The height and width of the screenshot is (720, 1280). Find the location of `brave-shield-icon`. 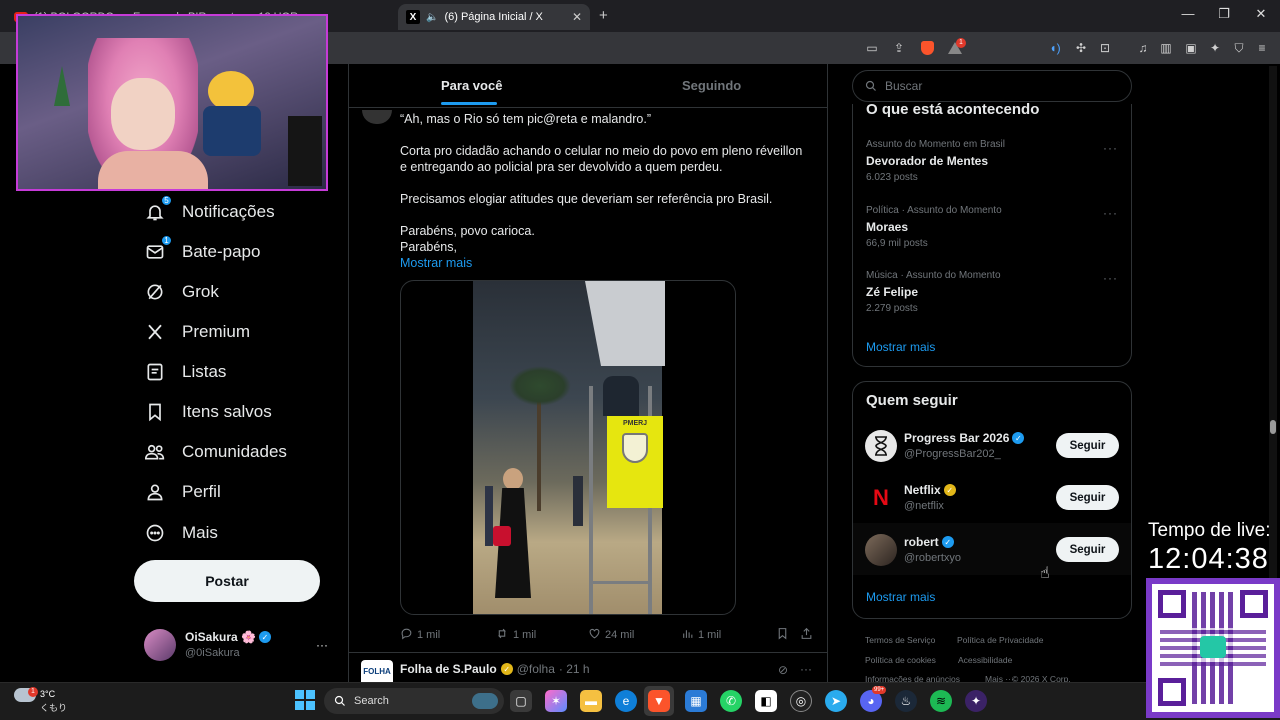

brave-shield-icon is located at coordinates (927, 48).